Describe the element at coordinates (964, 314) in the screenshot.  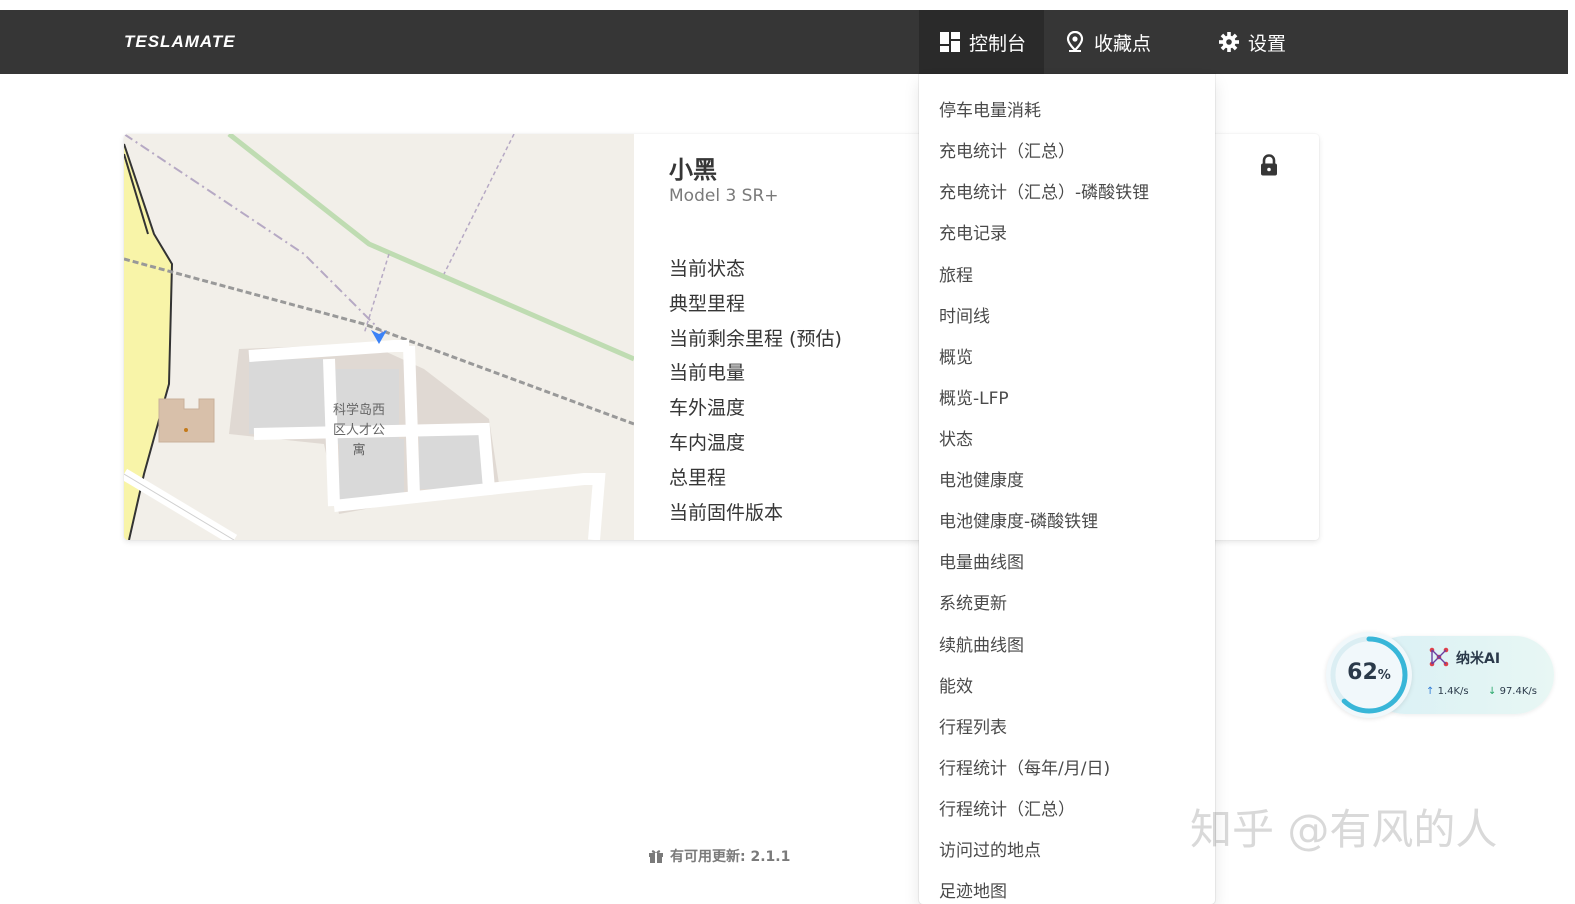
I see `menu-item: 时间线` at that location.